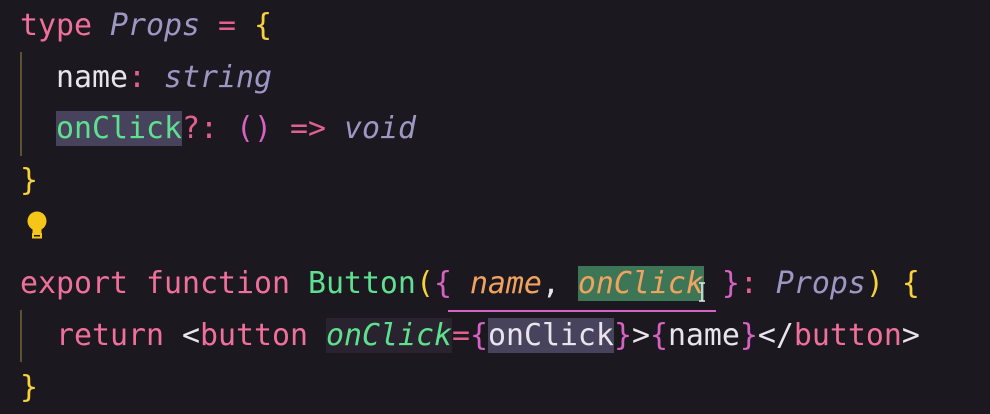 This screenshot has height=414, width=990. What do you see at coordinates (190, 336) in the screenshot?
I see `code-token: <` at bounding box center [190, 336].